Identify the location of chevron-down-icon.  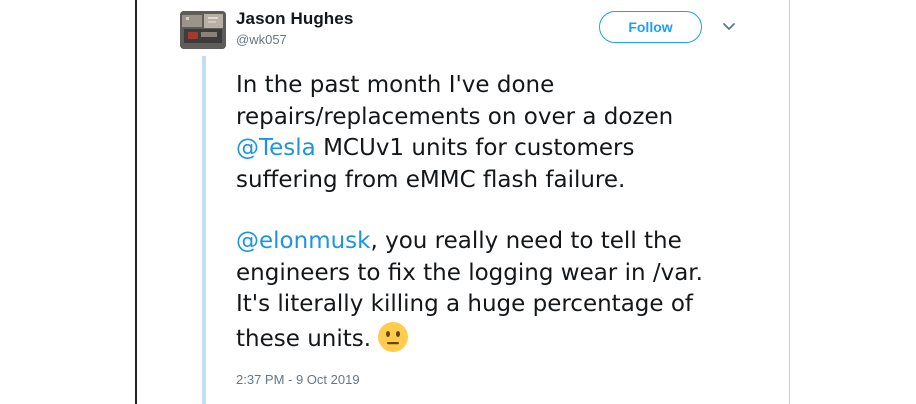
(729, 27).